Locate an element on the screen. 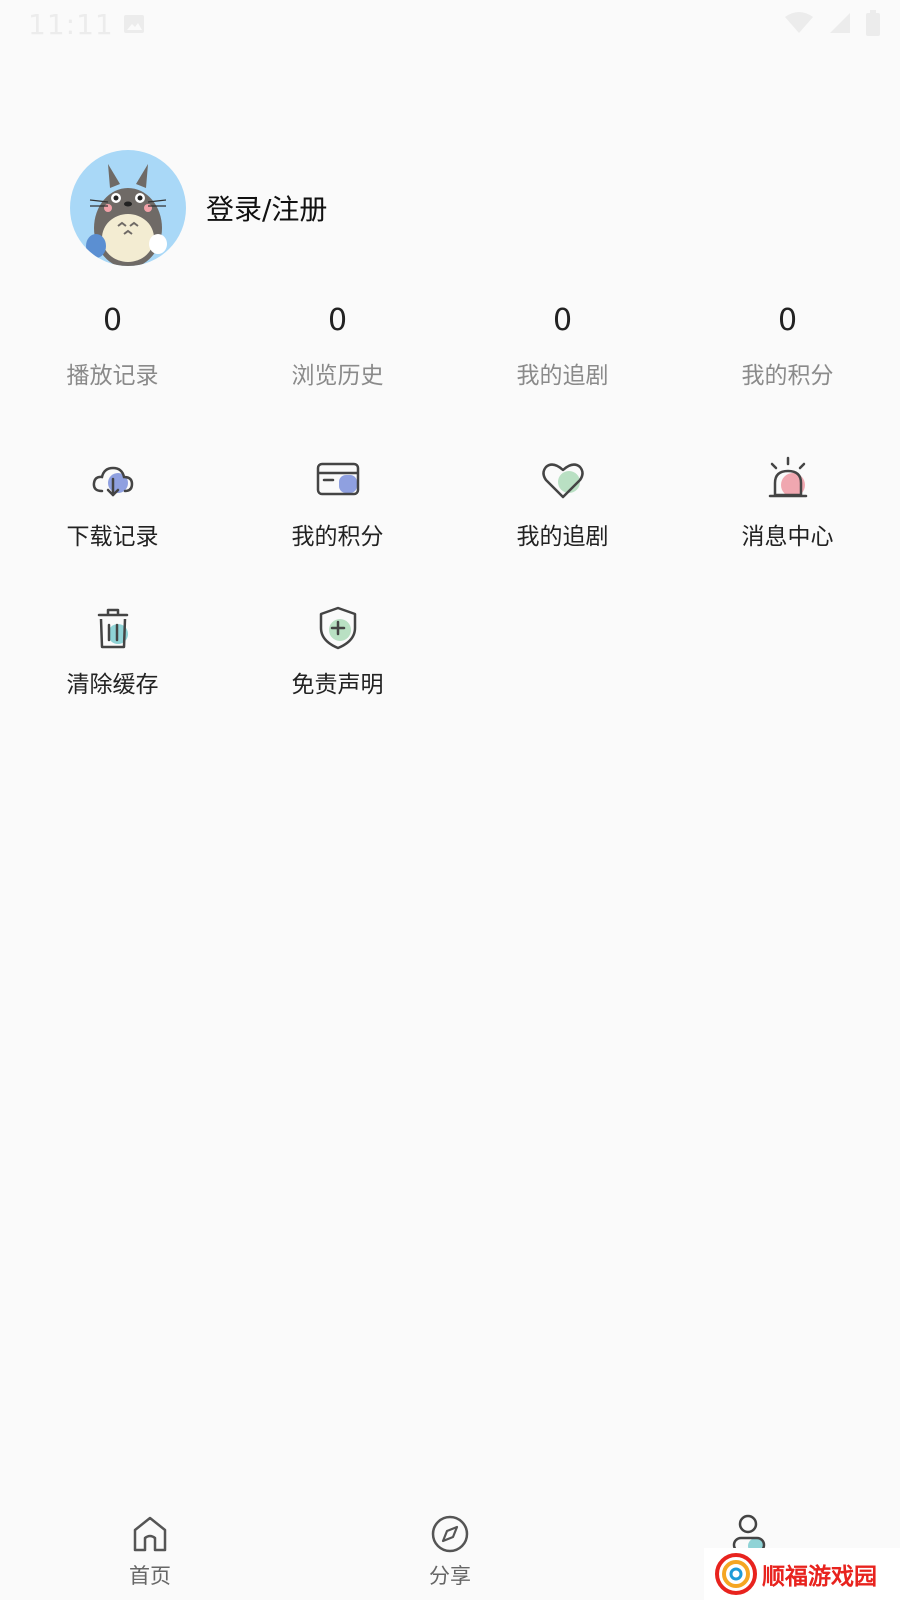  stat-browse-history: 0 浏览历史 is located at coordinates (337, 345).